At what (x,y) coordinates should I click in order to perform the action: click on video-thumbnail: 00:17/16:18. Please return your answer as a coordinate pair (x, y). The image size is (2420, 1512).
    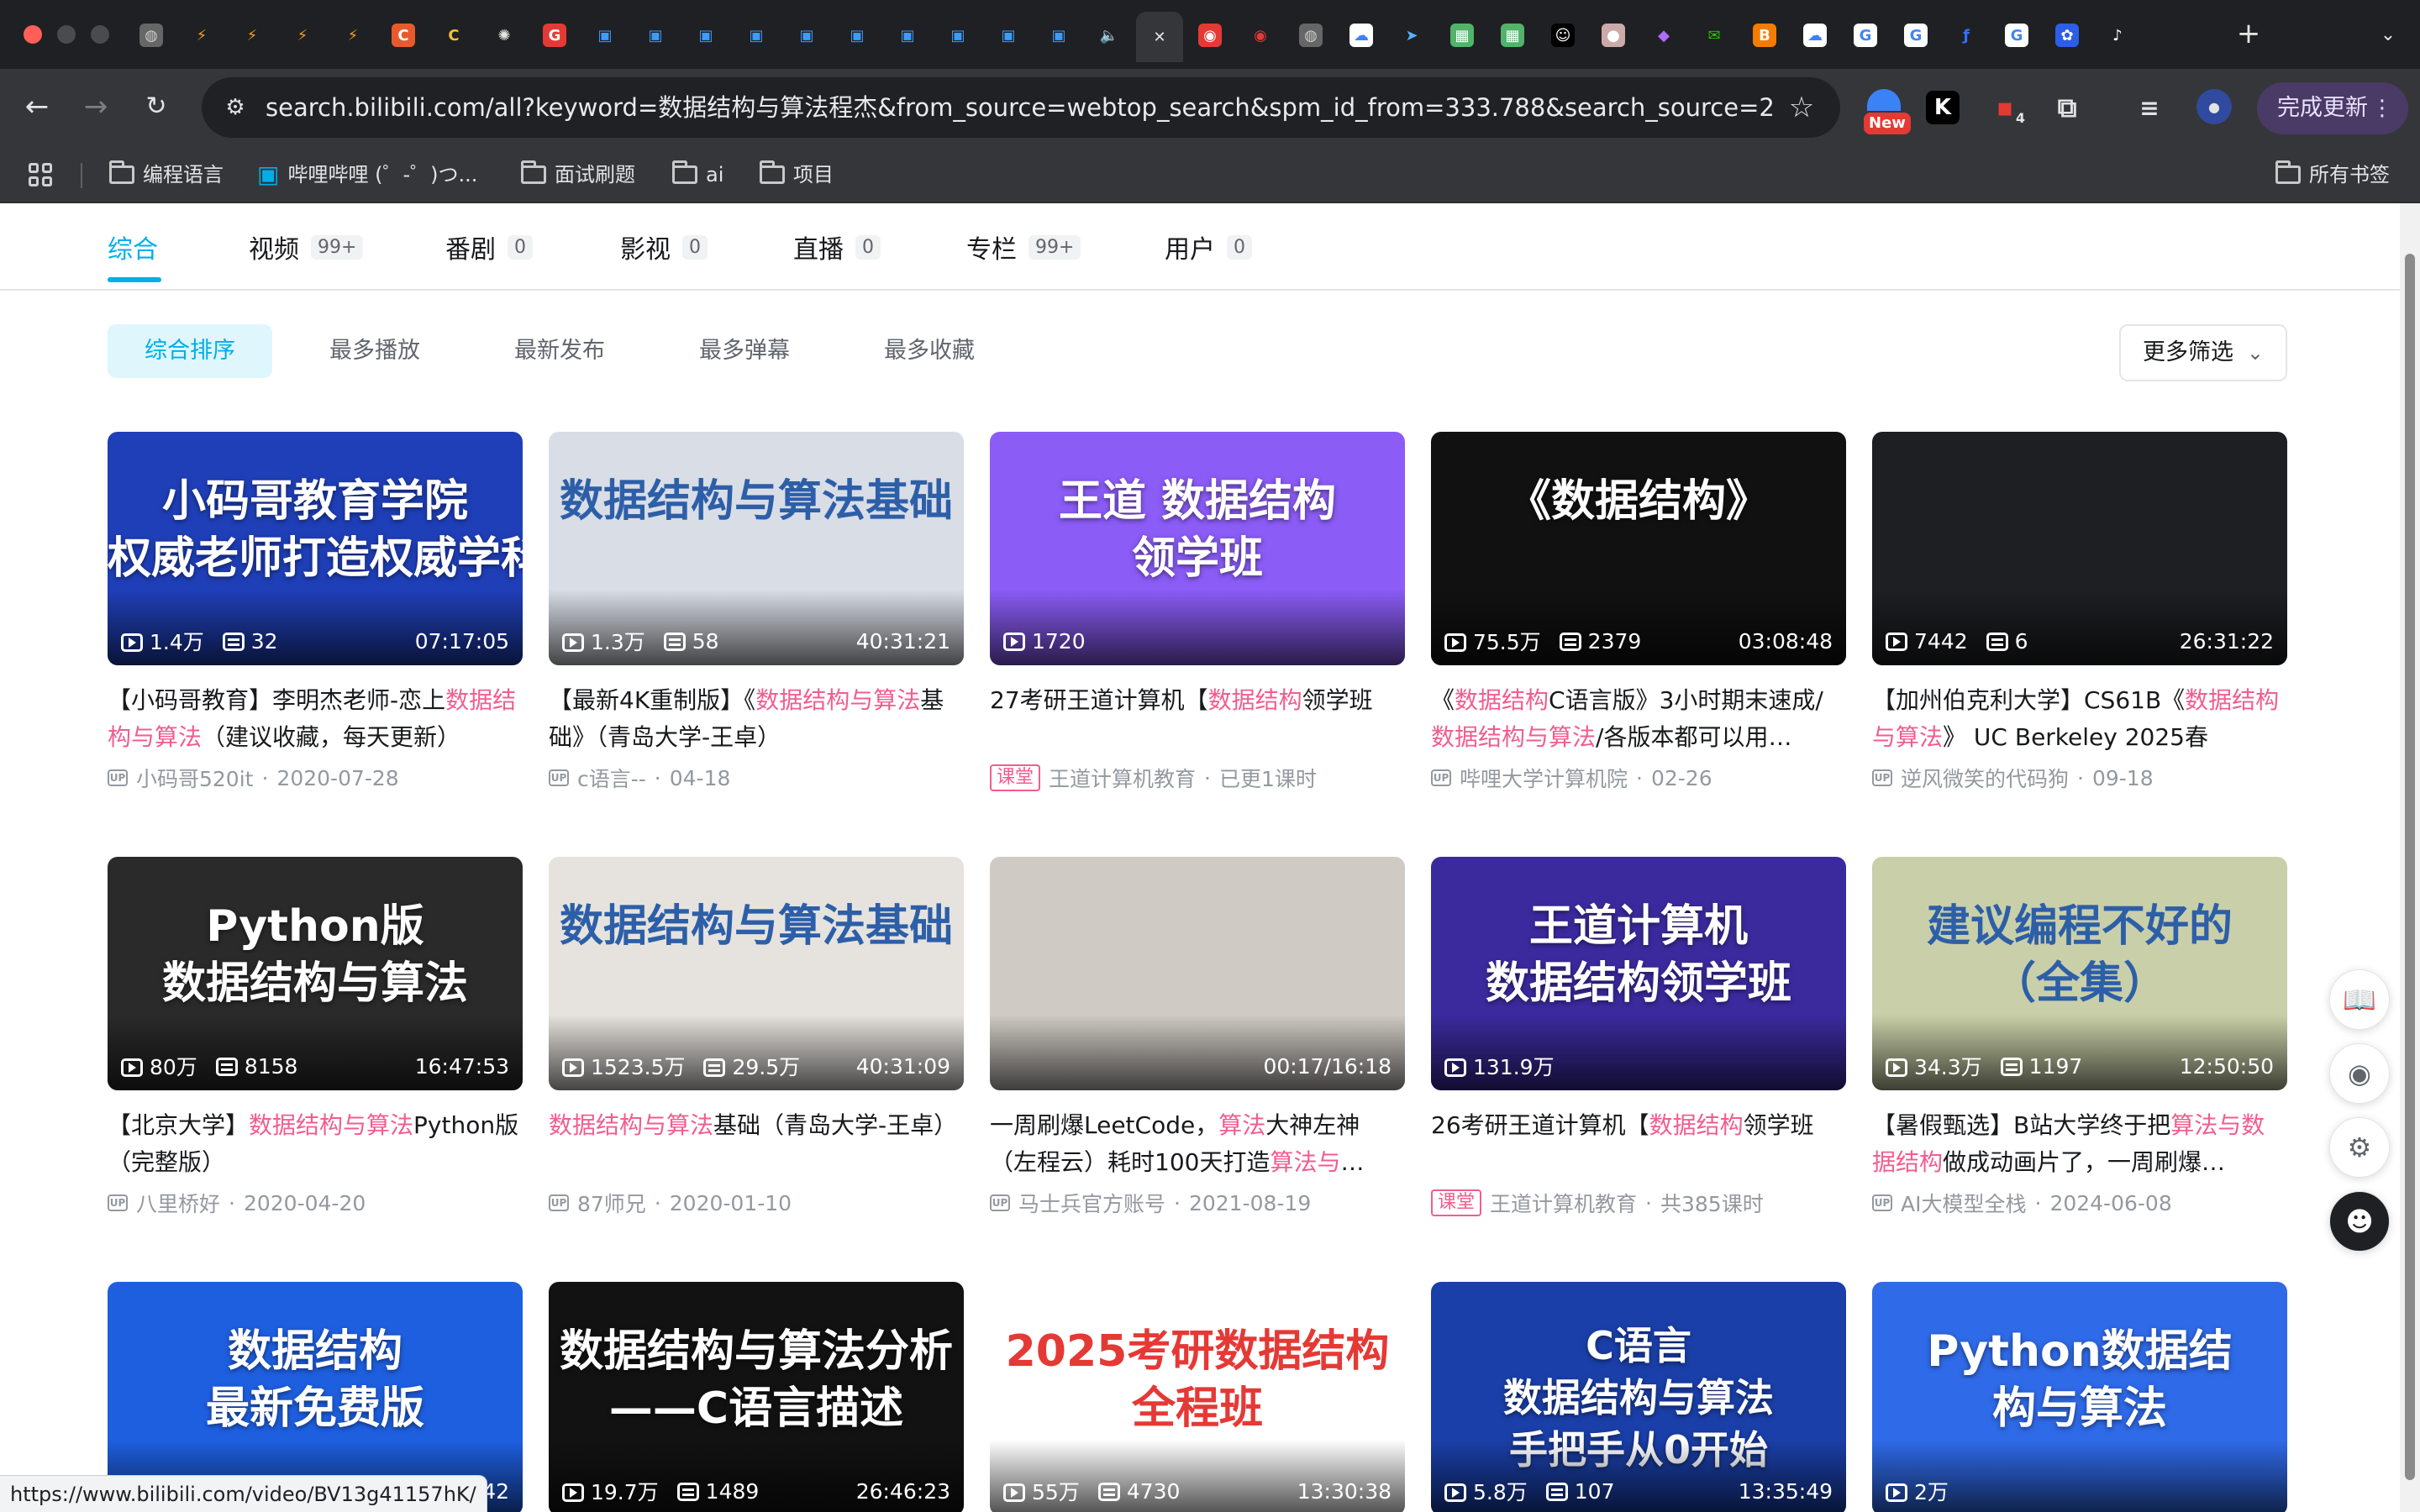
    Looking at the image, I should click on (1197, 973).